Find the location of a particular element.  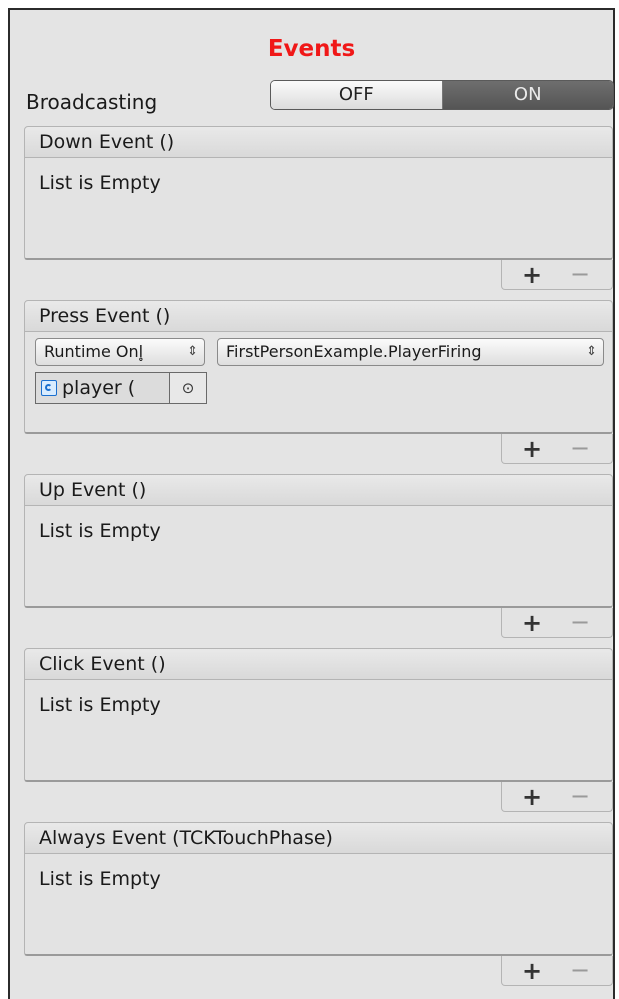

broadcasting-label: Broadcasting is located at coordinates (92, 102).